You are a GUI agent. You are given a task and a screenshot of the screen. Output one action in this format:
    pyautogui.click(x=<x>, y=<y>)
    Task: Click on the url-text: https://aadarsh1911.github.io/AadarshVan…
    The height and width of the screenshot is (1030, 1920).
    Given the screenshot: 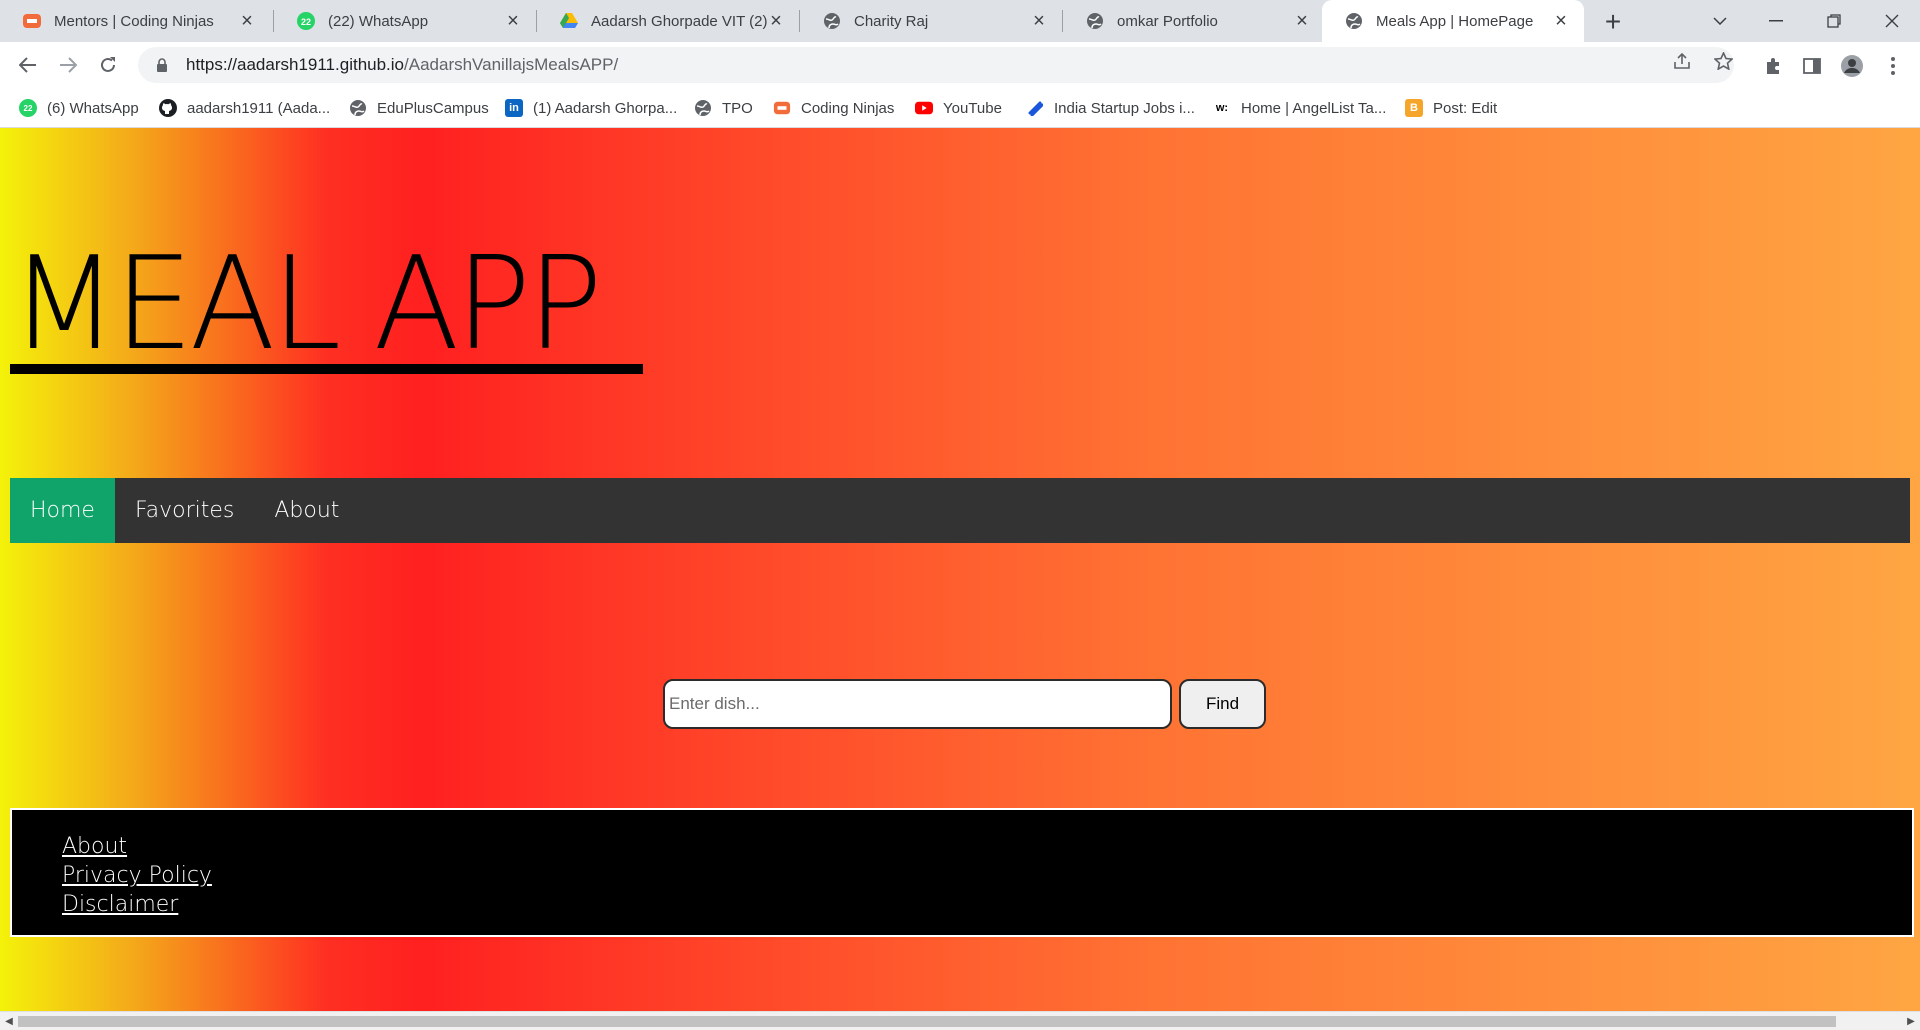 What is the action you would take?
    pyautogui.click(x=402, y=65)
    